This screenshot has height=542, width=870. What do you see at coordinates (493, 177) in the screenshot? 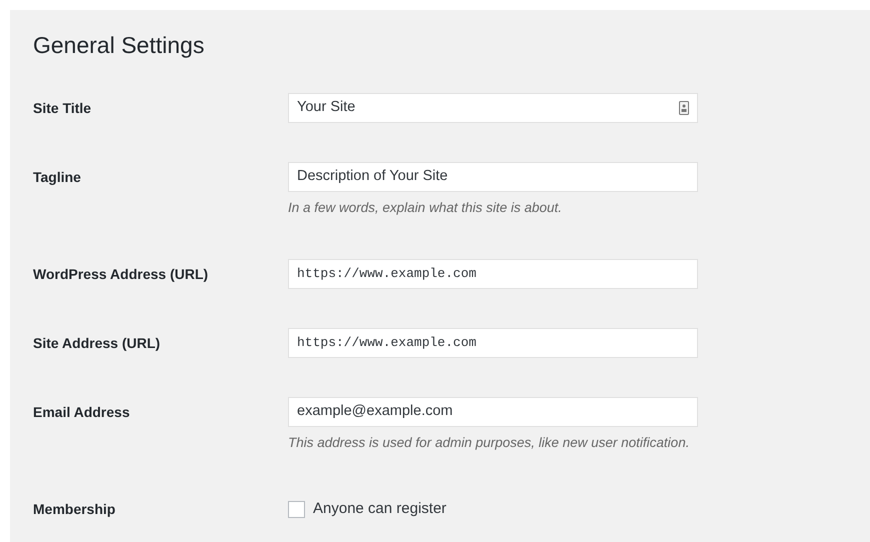
I see `input-field: Description of Your Site` at bounding box center [493, 177].